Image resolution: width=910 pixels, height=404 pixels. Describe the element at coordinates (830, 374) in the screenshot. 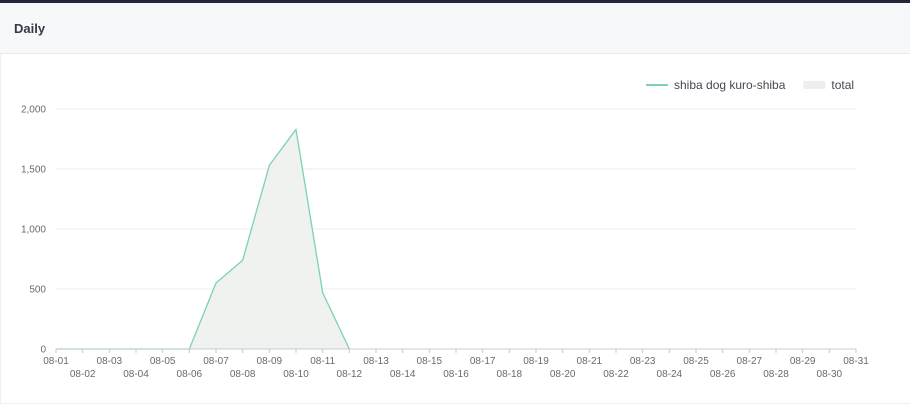

I see `x-tick-label: 08-30` at that location.